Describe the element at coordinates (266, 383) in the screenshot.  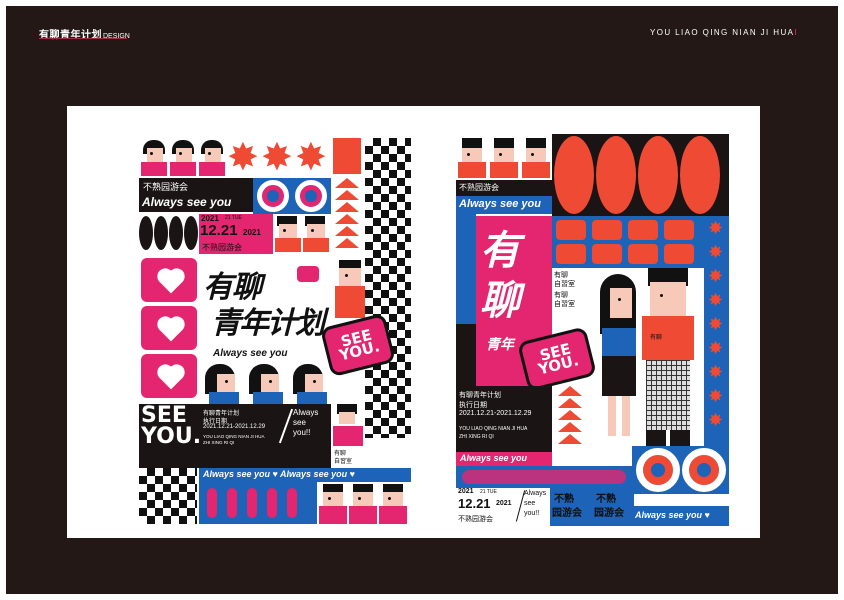
I see `people-row-mid` at that location.